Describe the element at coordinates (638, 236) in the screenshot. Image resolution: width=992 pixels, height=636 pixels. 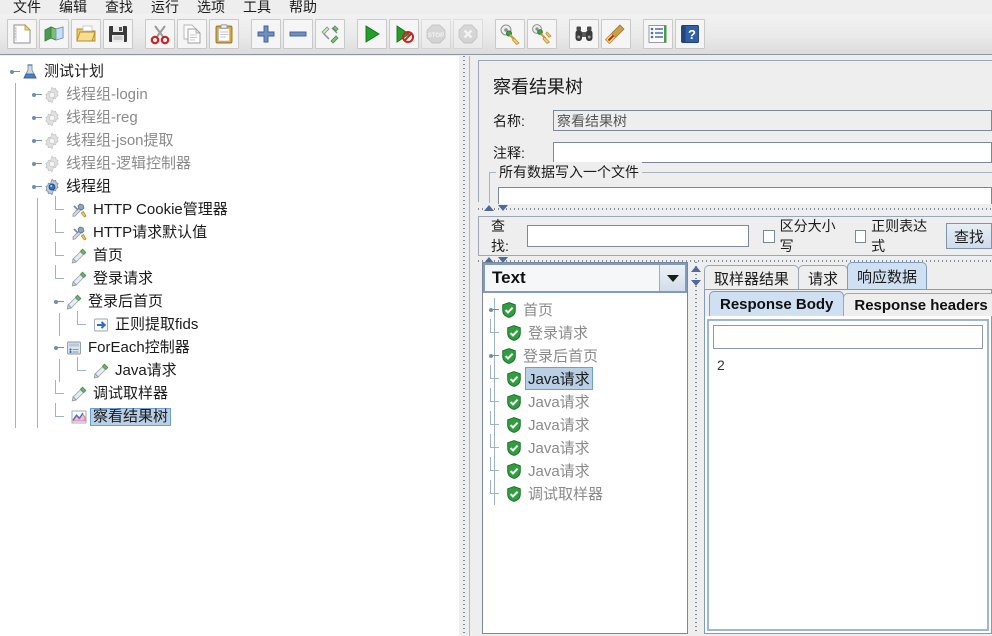
I see `search-input` at that location.